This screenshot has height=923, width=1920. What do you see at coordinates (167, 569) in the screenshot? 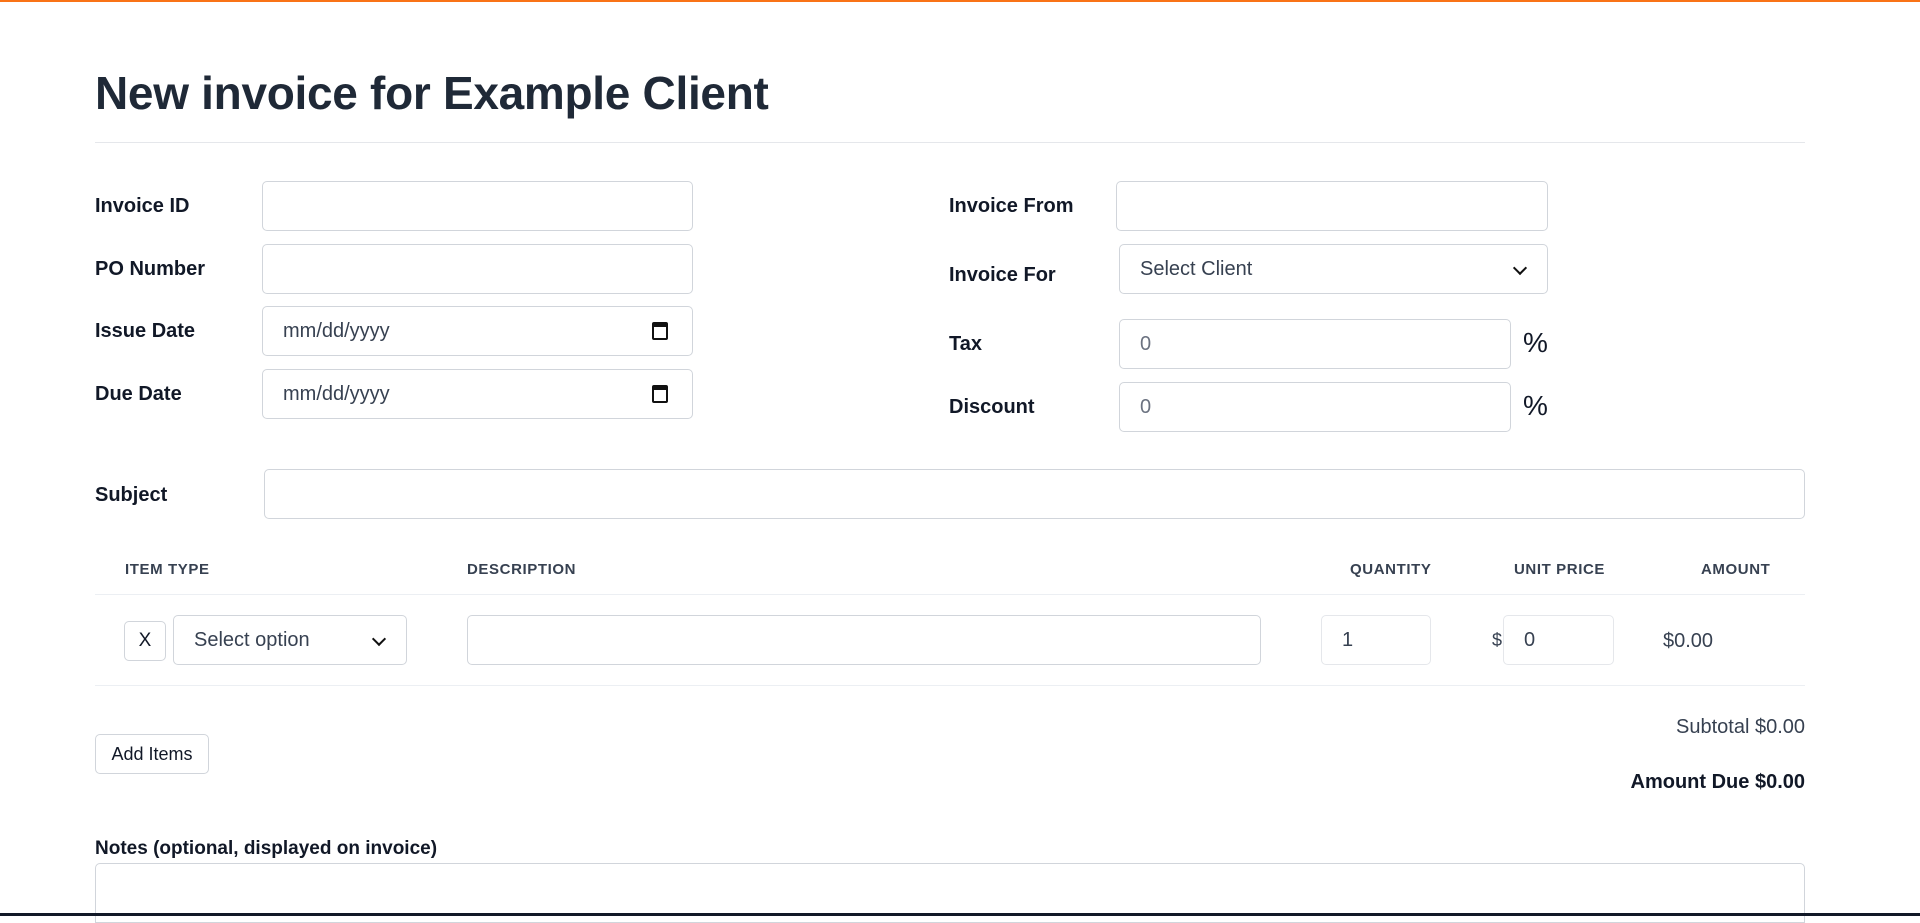
I see `column-header-item-type: ITEM TYPE` at bounding box center [167, 569].